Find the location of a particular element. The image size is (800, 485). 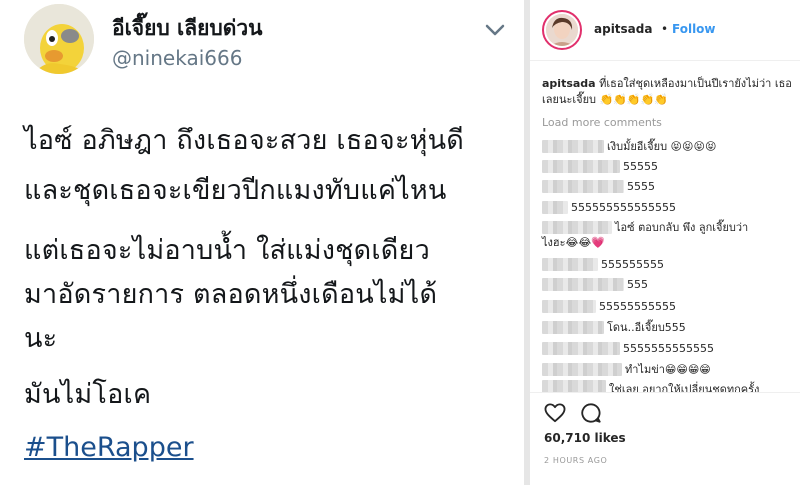

post-timestamp: 2 HOURS AGO is located at coordinates (575, 460).